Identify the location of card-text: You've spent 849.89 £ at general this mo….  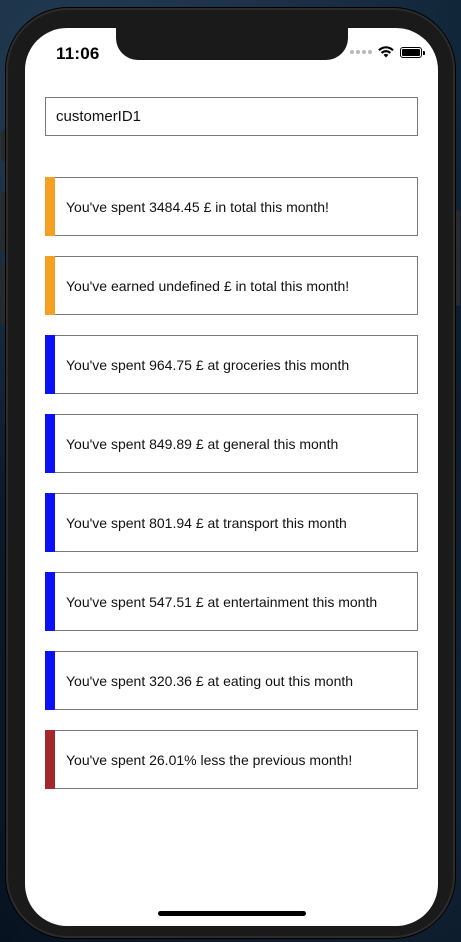
(202, 443).